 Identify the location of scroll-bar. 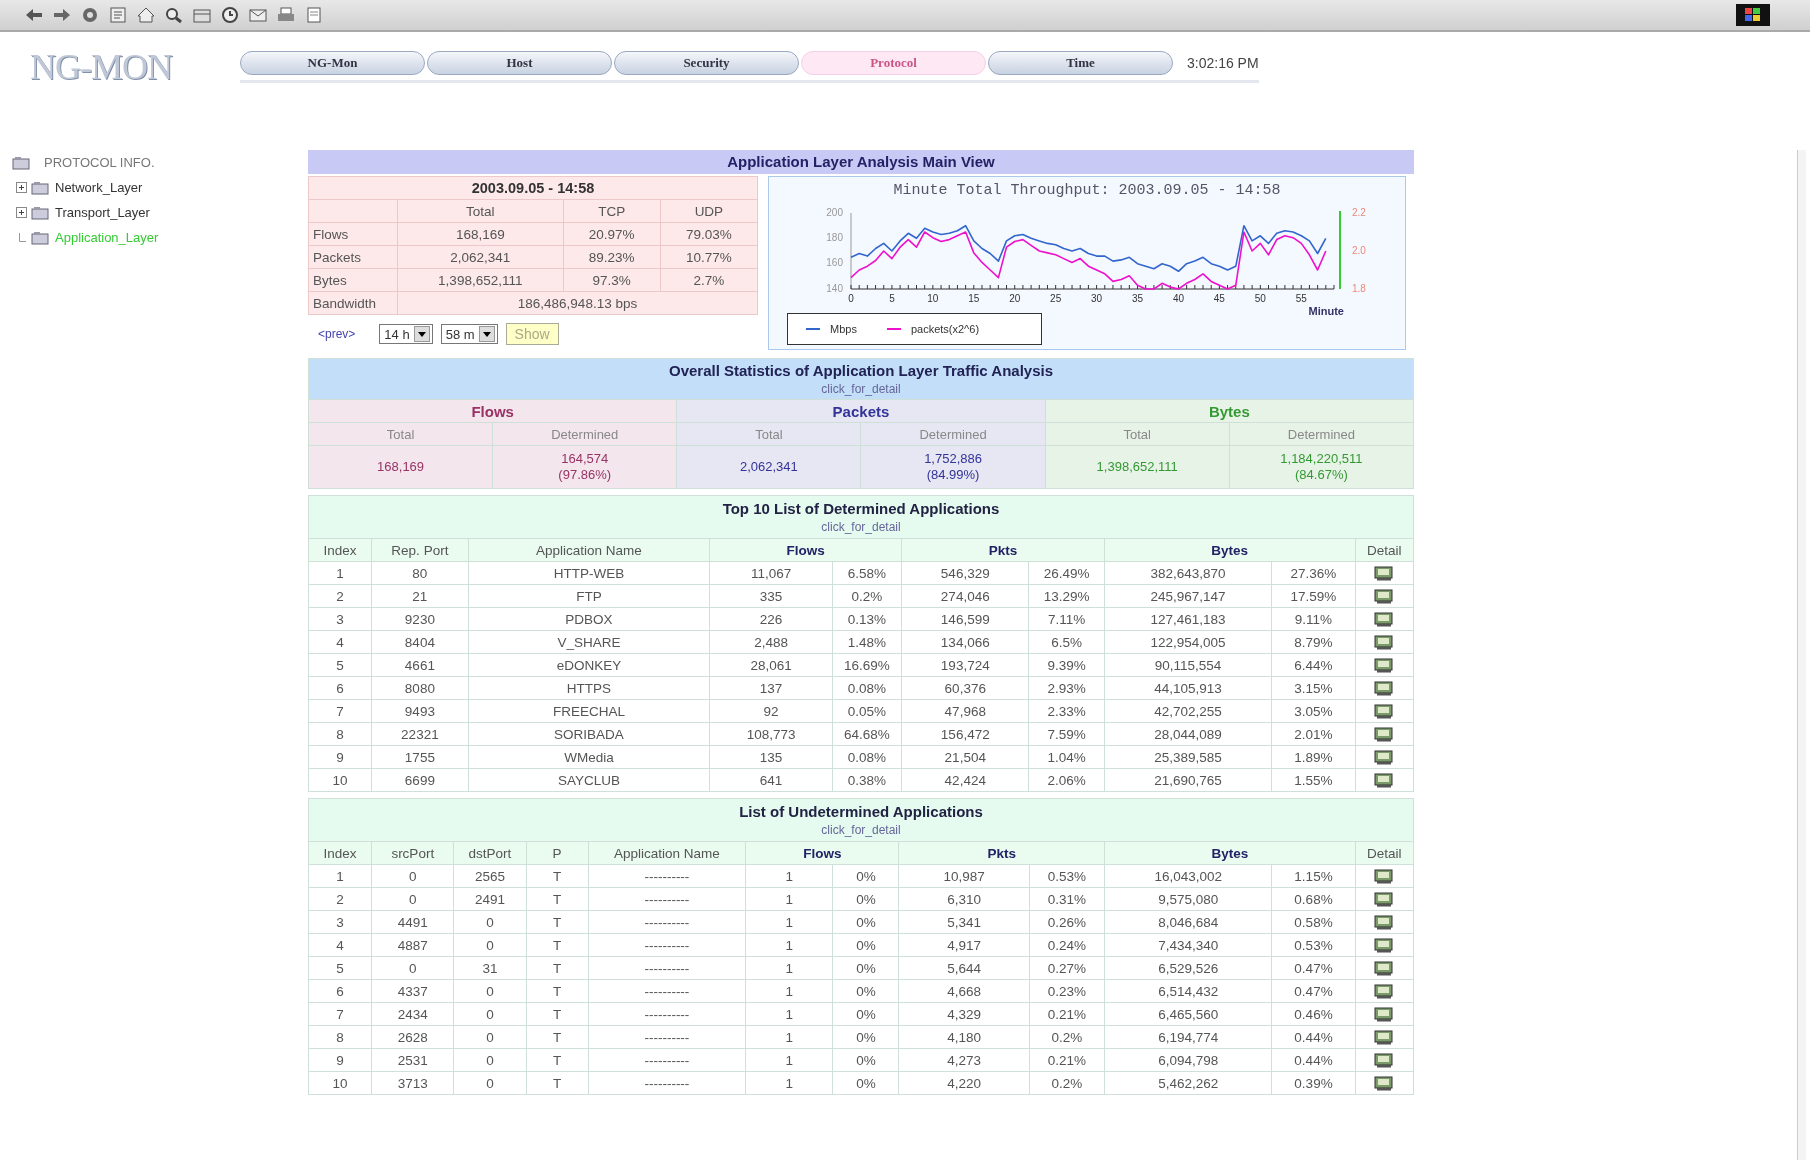
(1801, 655).